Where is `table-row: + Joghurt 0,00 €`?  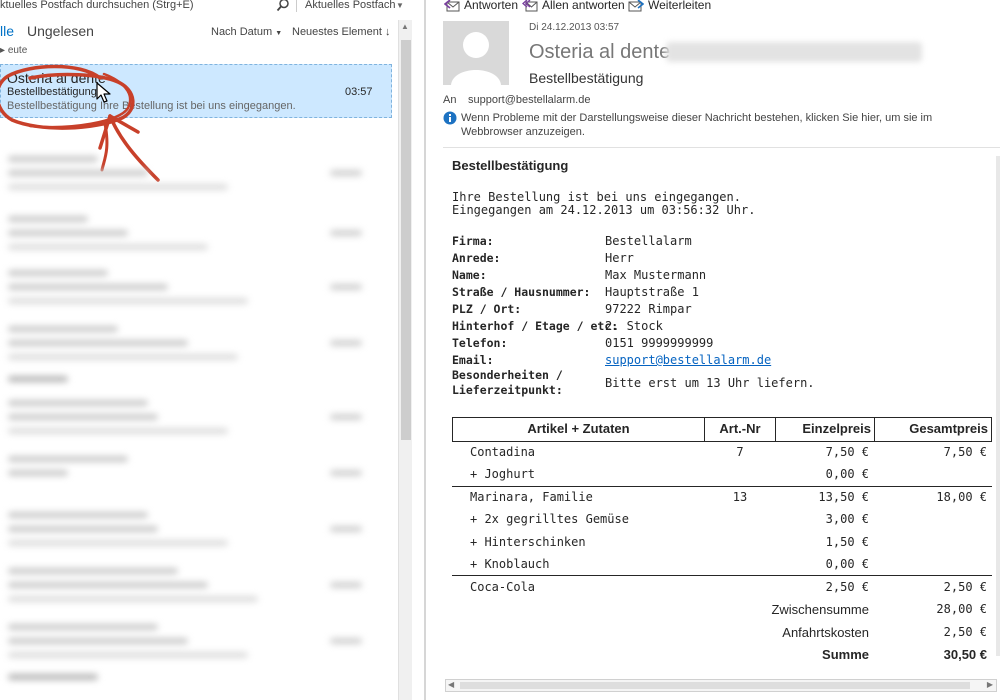 table-row: + Joghurt 0,00 € is located at coordinates (722, 475).